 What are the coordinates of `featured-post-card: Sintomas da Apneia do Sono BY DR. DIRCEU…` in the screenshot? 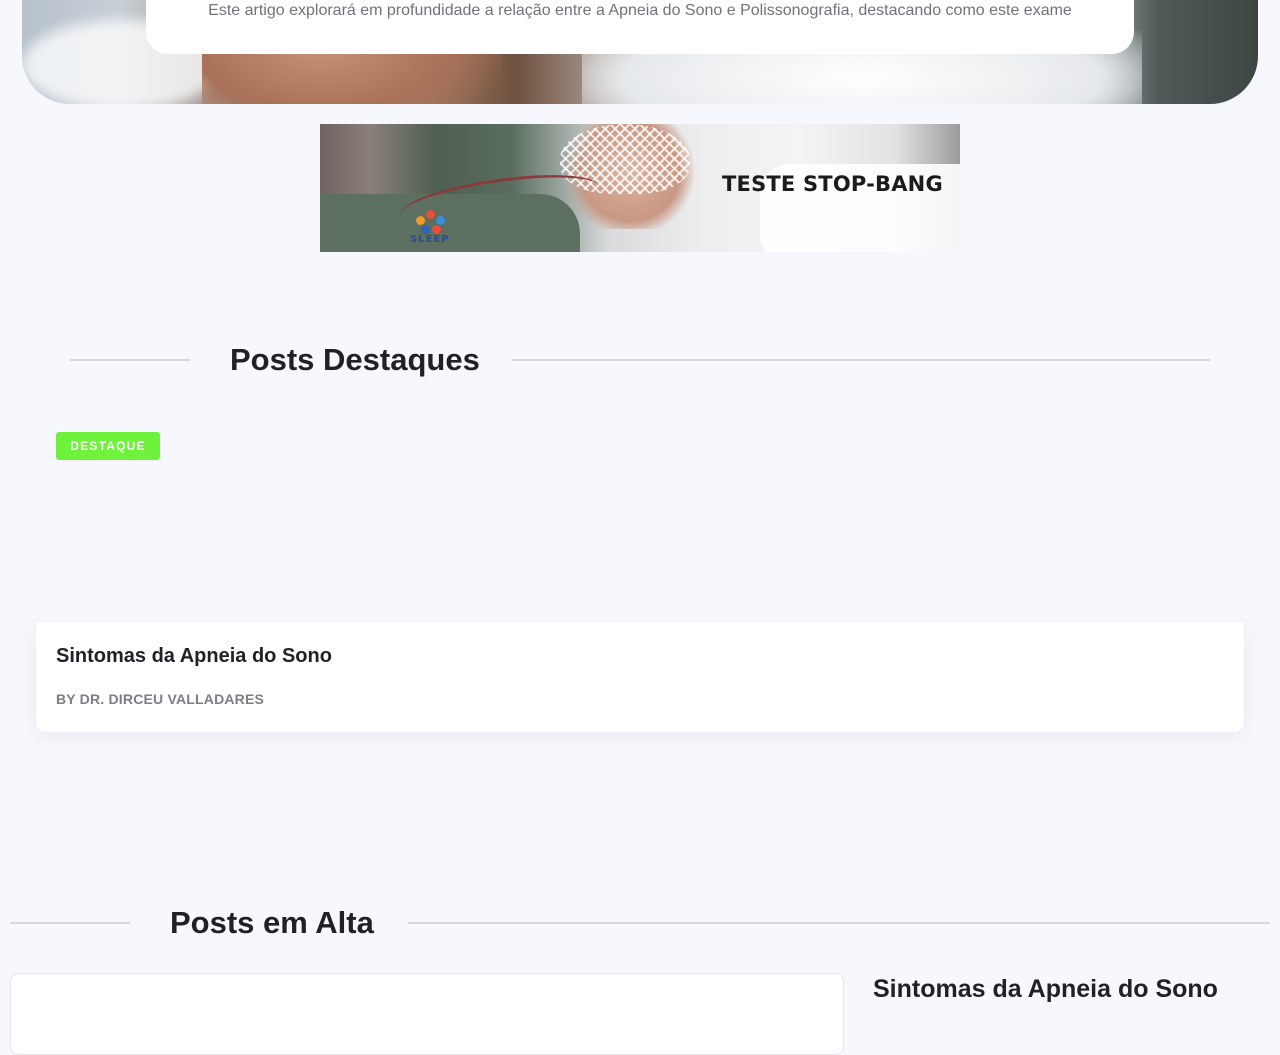 It's located at (640, 677).